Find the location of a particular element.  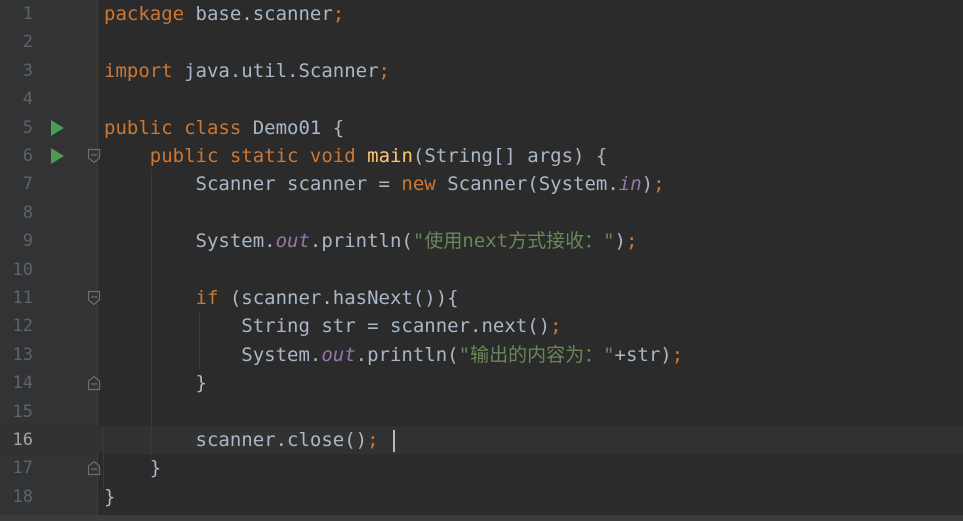

indent-guide-class is located at coordinates (103, 457).